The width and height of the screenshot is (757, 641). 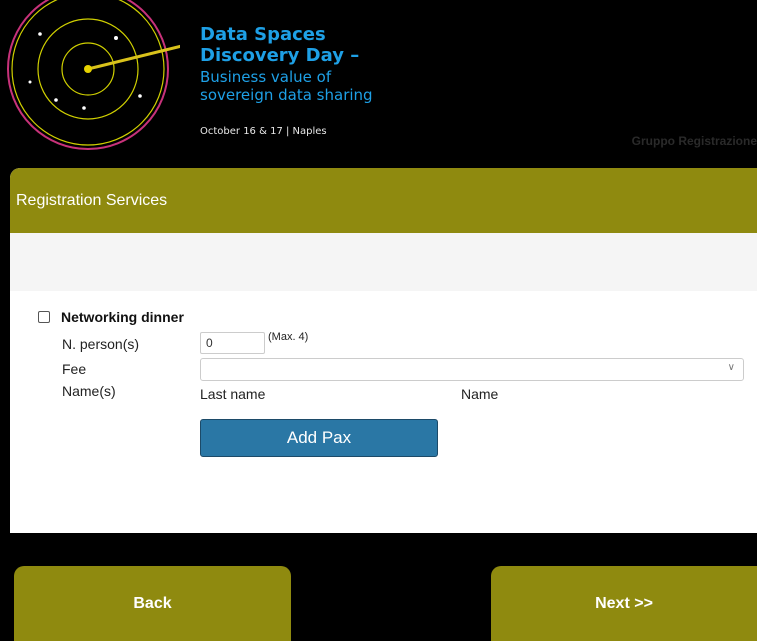 I want to click on networking-dinner-row: Networking dinner, so click(x=111, y=317).